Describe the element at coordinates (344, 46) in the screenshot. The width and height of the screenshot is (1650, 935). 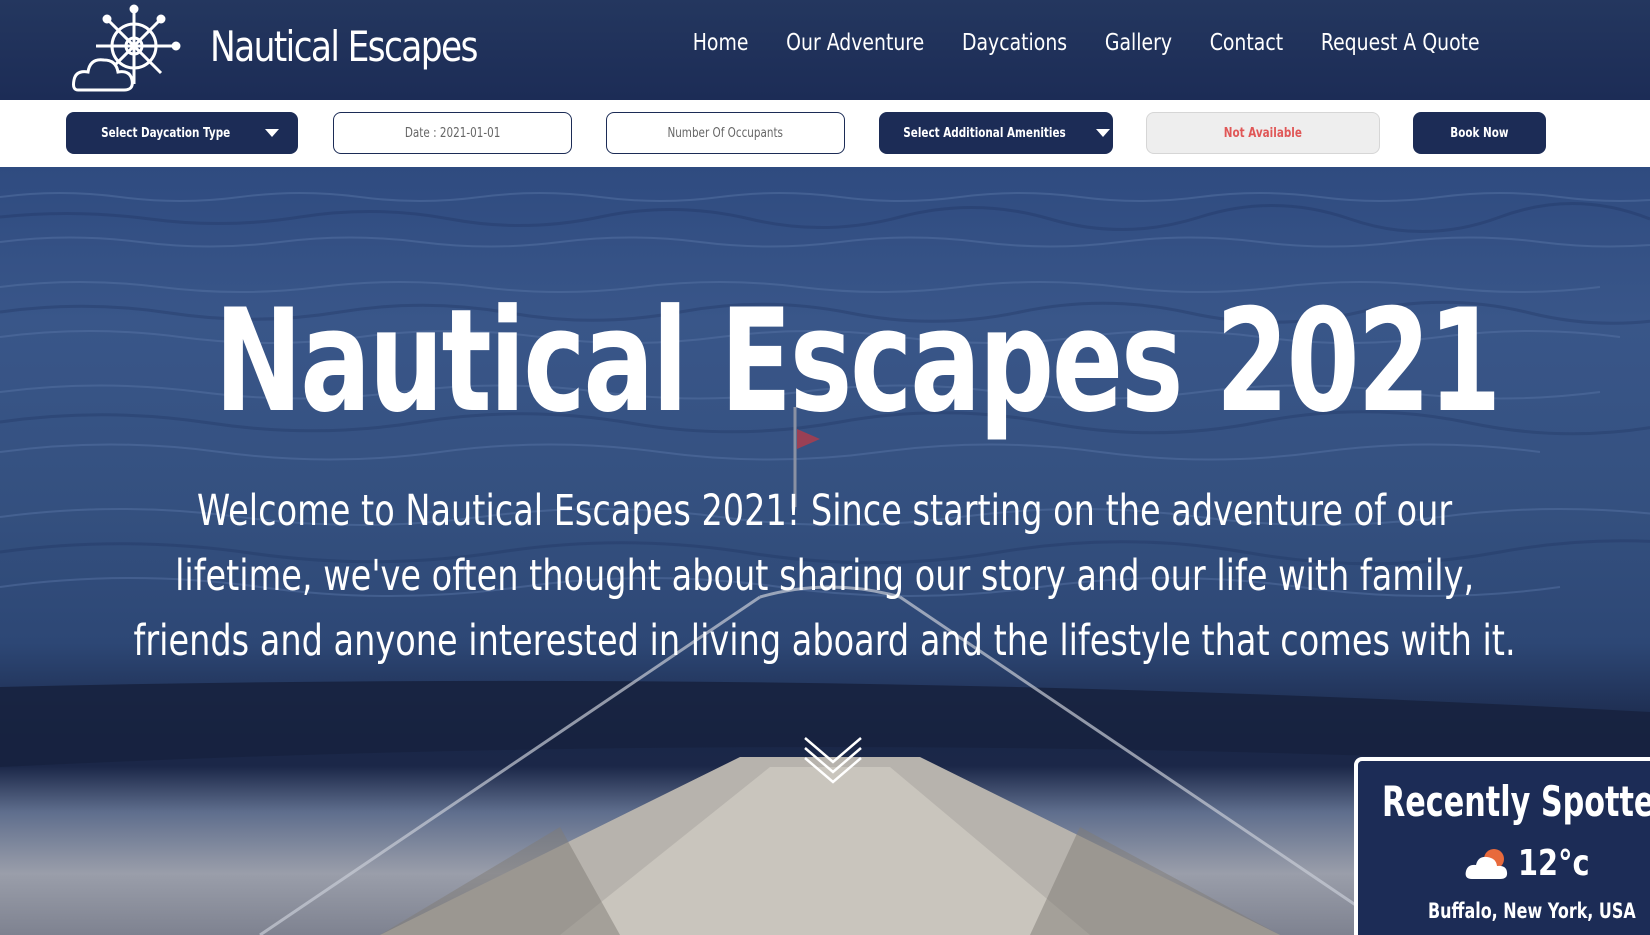
I see `brand-name: Nautical Escapes` at that location.